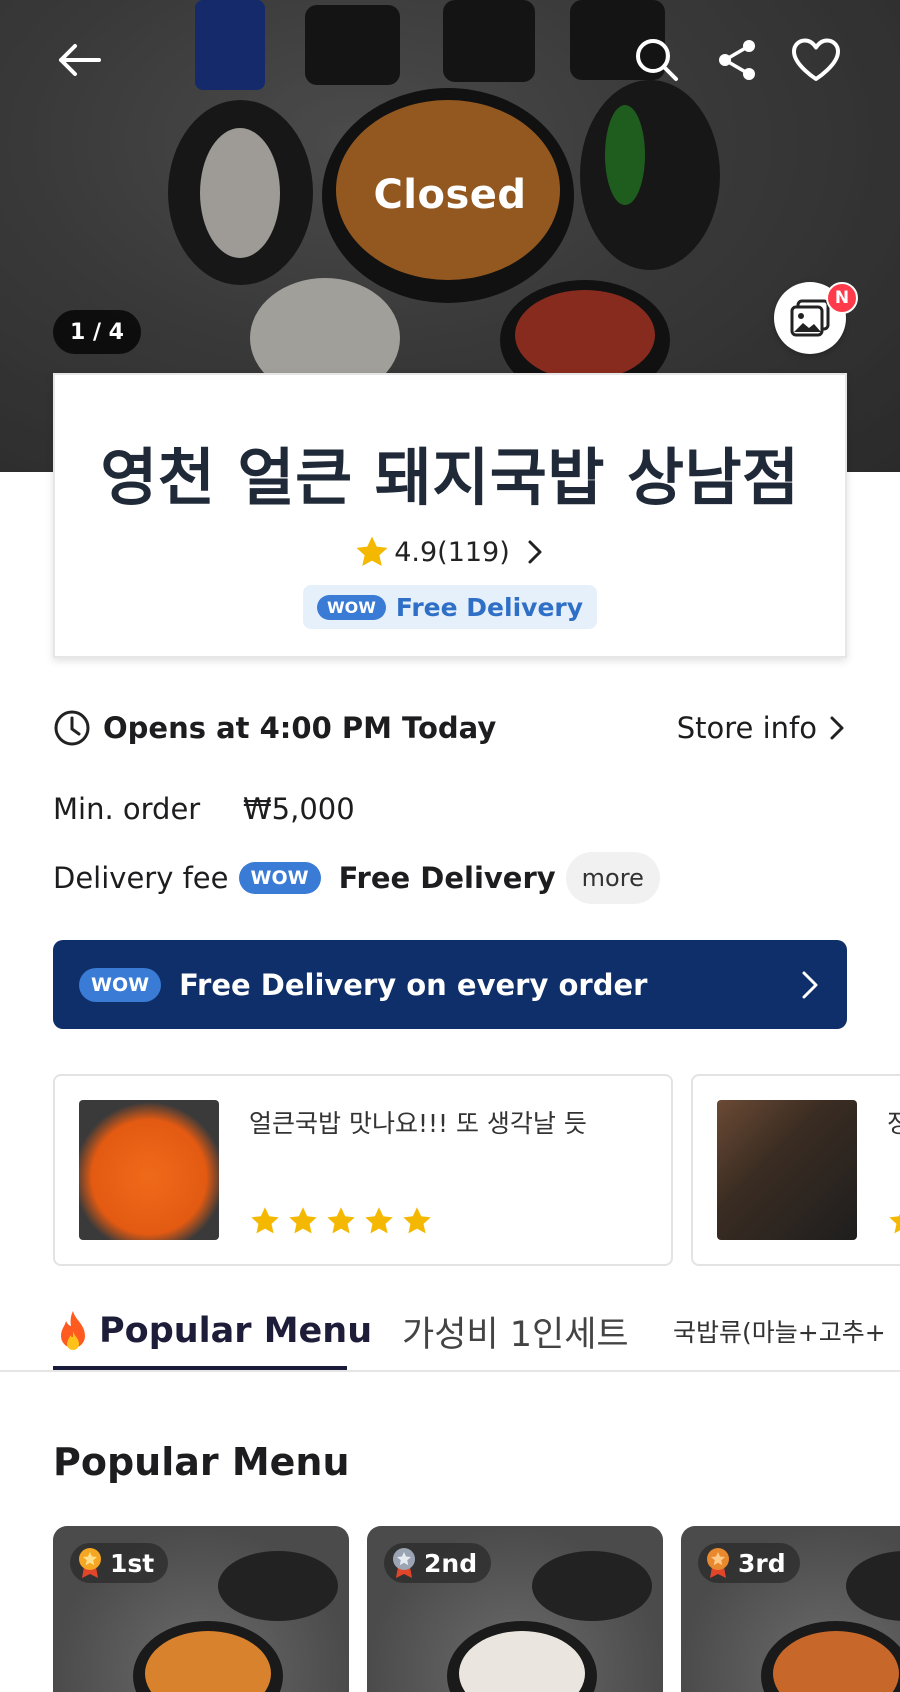  Describe the element at coordinates (746, 728) in the screenshot. I see `store-info-label: Store info` at that location.